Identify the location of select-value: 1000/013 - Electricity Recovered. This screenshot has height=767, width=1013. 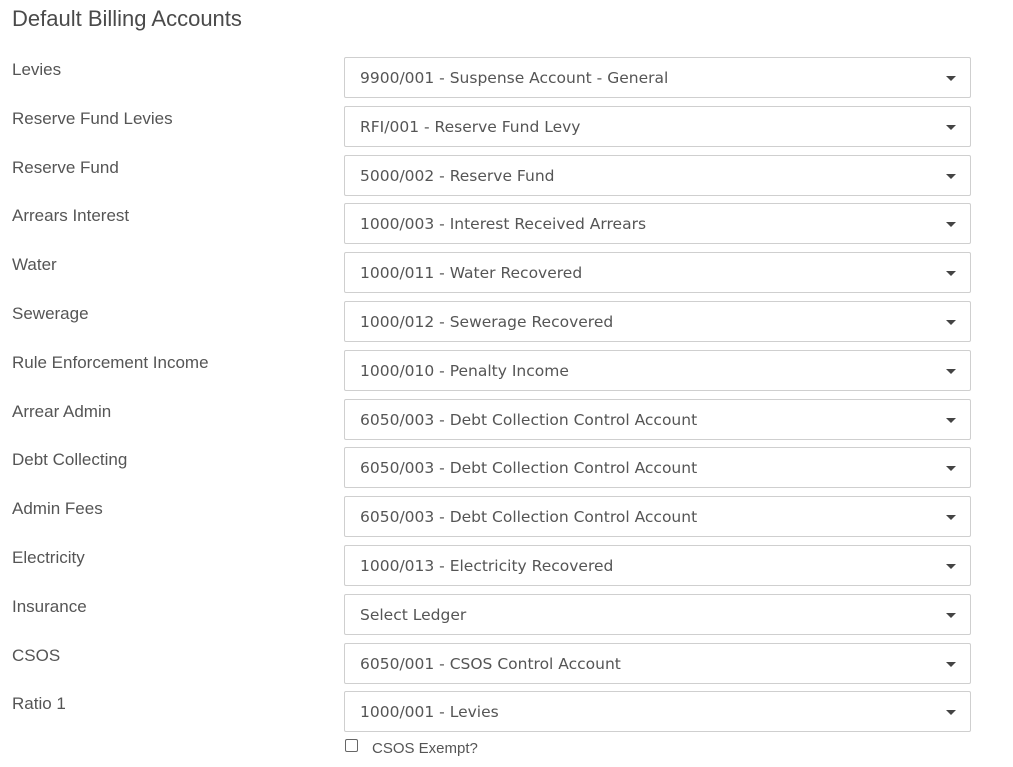
(487, 565).